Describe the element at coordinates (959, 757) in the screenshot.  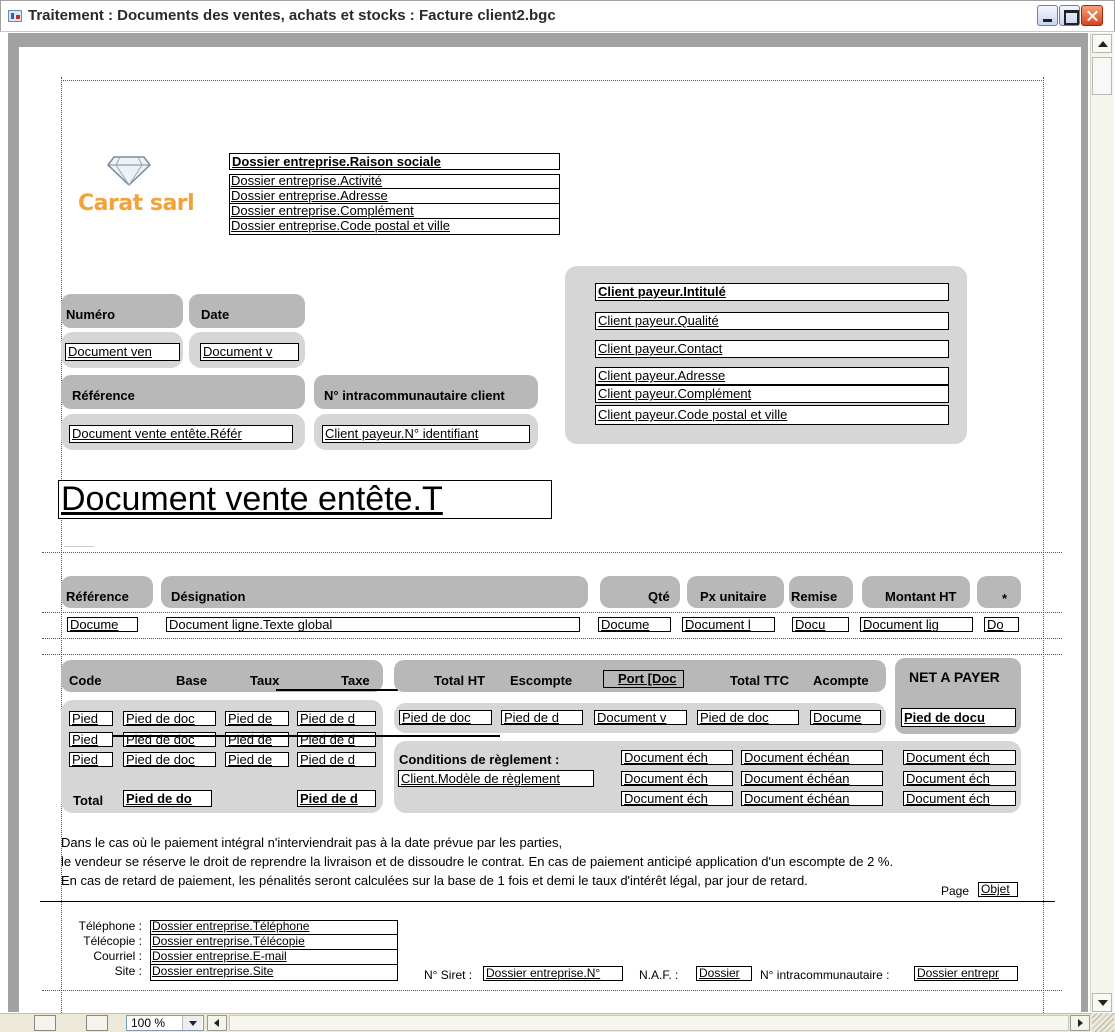
I see `echeance-r1-c3: Document éch` at that location.